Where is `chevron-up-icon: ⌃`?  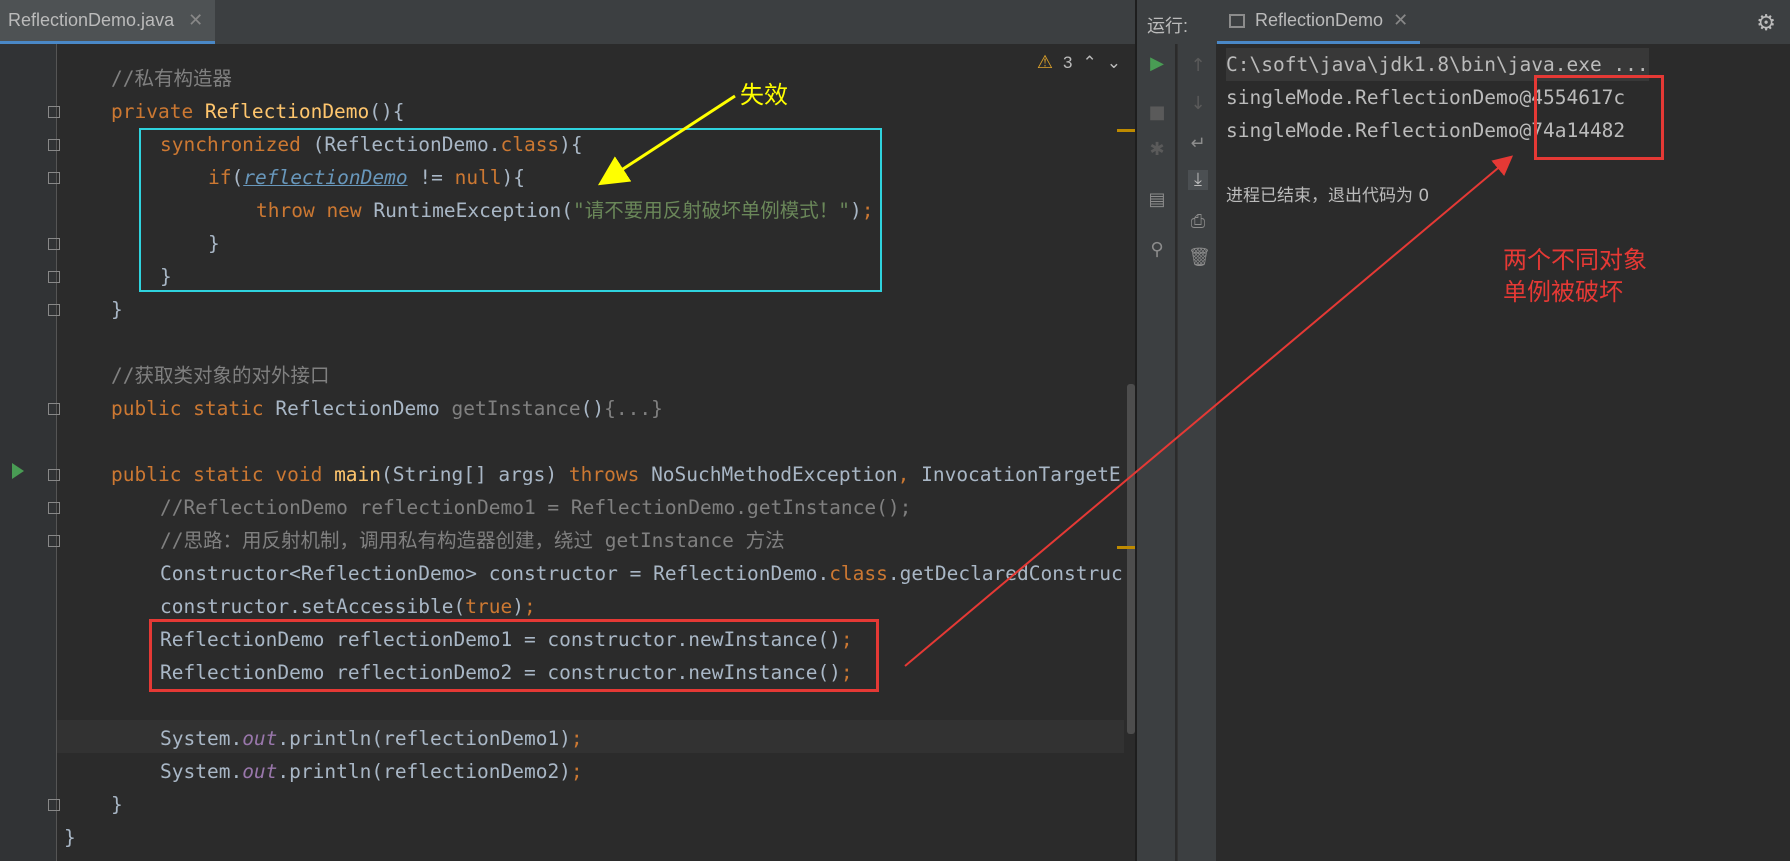
chevron-up-icon: ⌃ is located at coordinates (1090, 63).